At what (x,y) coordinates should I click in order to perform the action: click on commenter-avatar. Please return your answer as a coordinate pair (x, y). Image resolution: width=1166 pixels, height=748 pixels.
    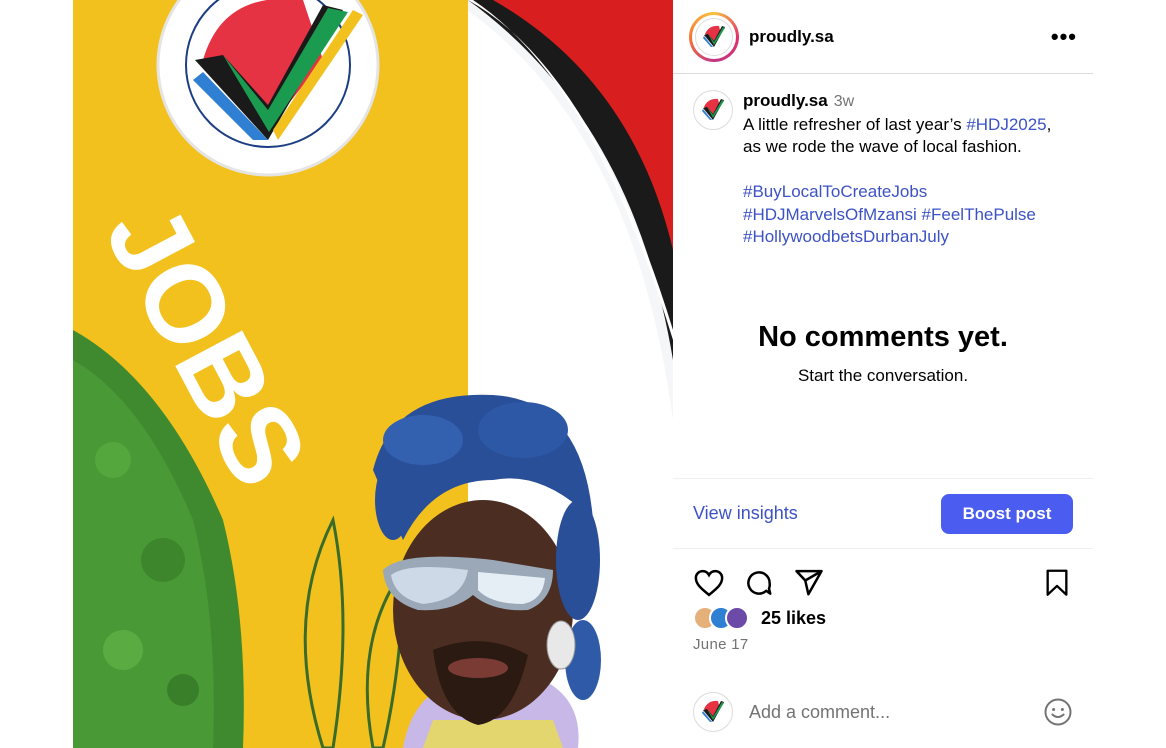
    Looking at the image, I should click on (713, 712).